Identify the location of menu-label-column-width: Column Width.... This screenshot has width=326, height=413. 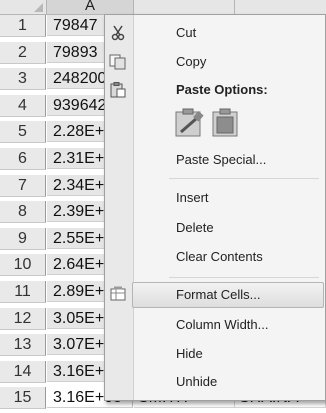
(222, 324).